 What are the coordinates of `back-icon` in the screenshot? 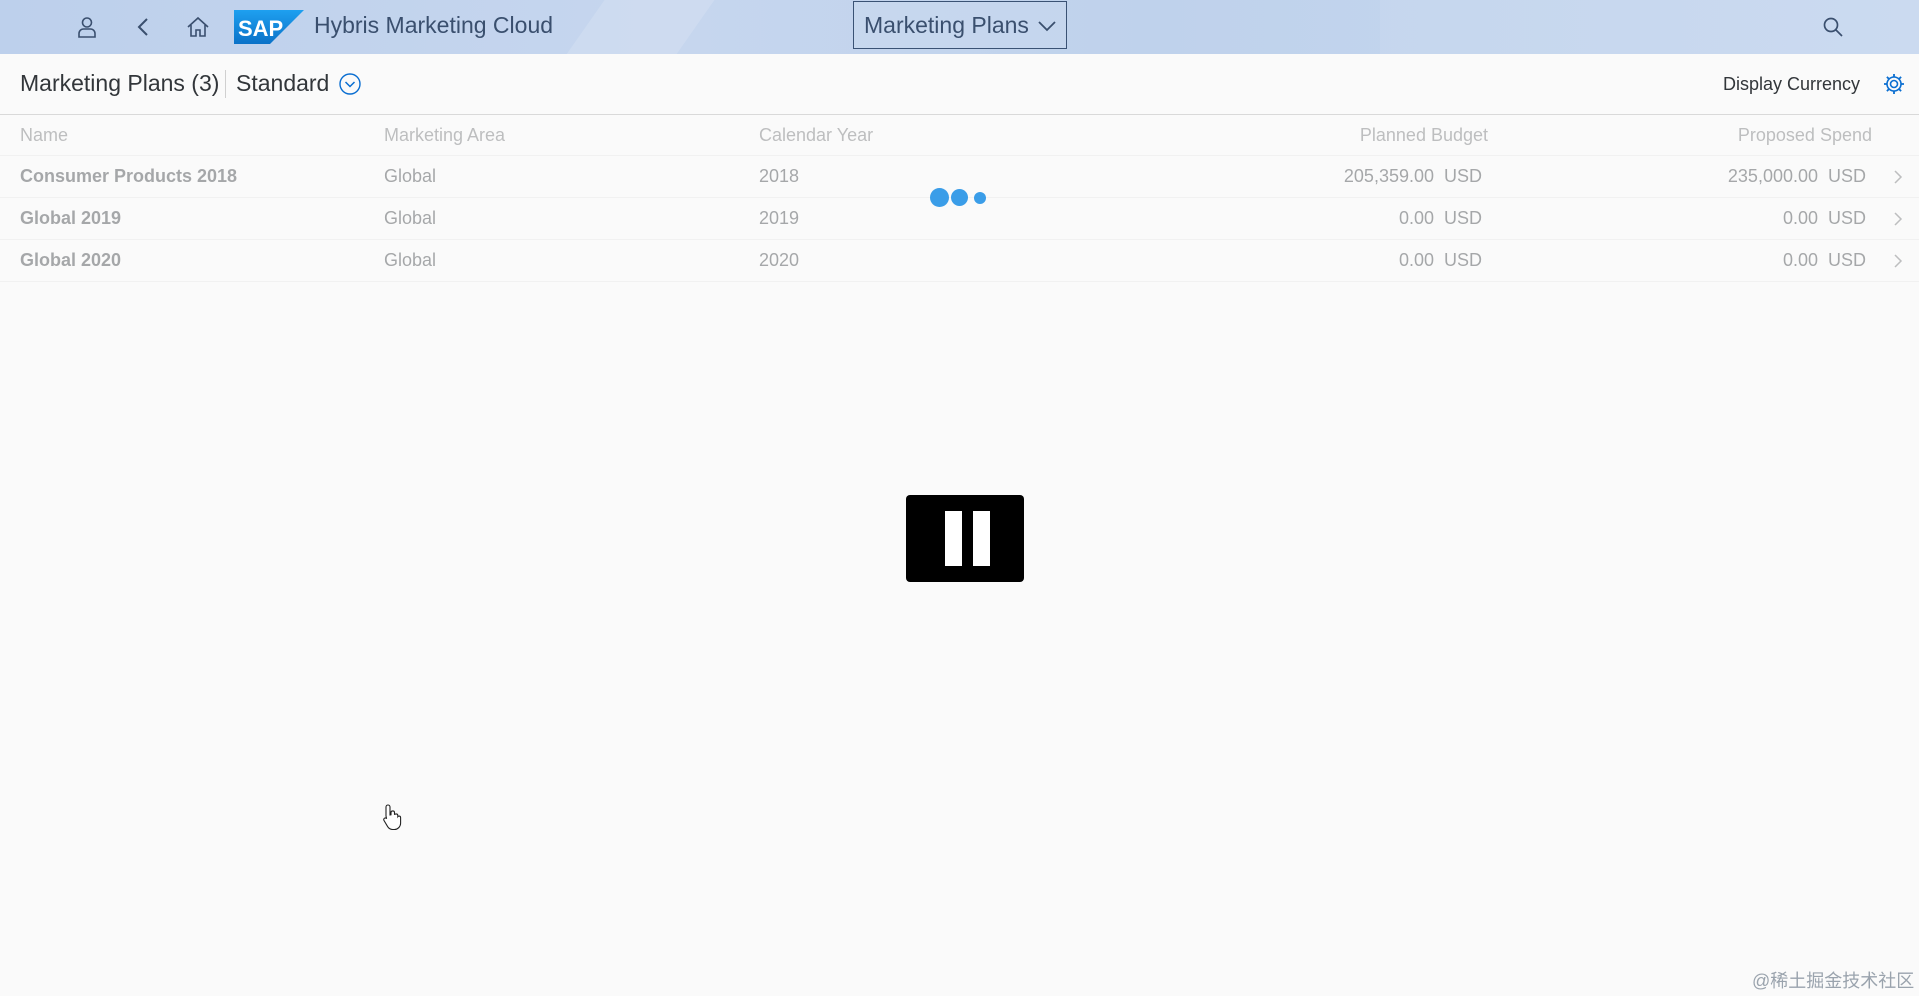 It's located at (144, 27).